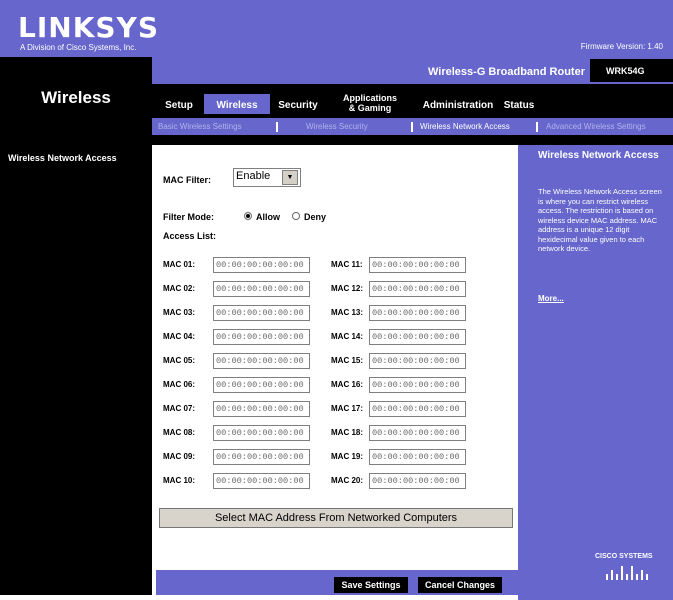  I want to click on mac-label: MAC 16:, so click(347, 384).